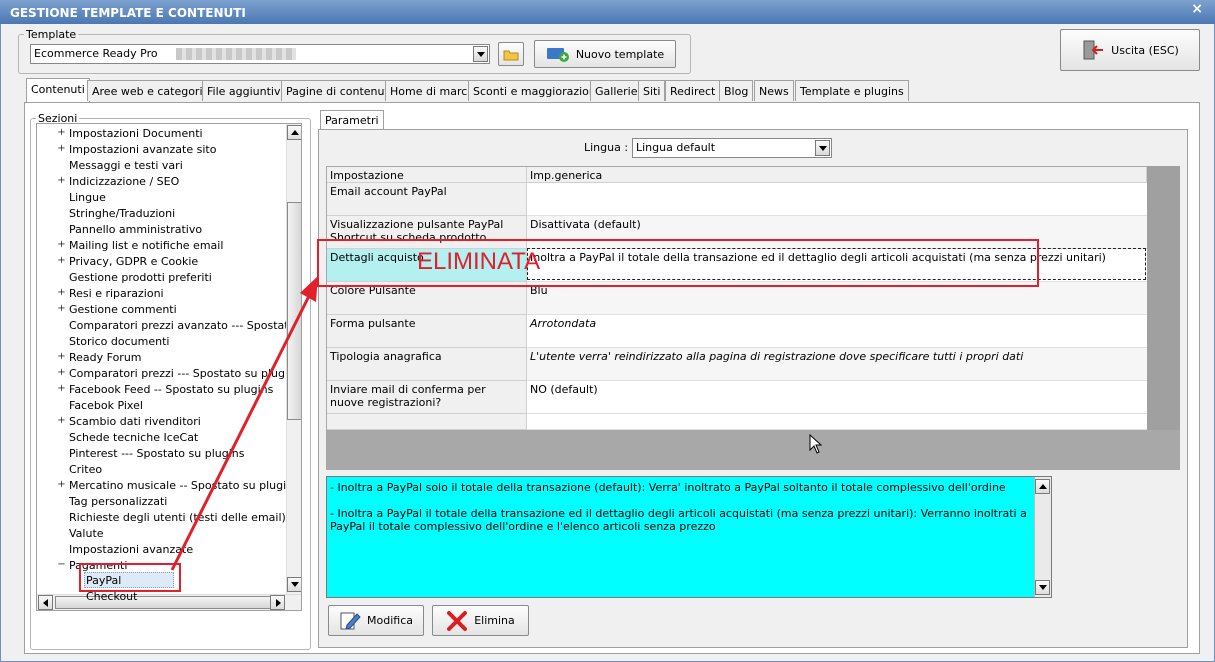 The height and width of the screenshot is (662, 1215). Describe the element at coordinates (1042, 486) in the screenshot. I see `scroll-up-arrow` at that location.